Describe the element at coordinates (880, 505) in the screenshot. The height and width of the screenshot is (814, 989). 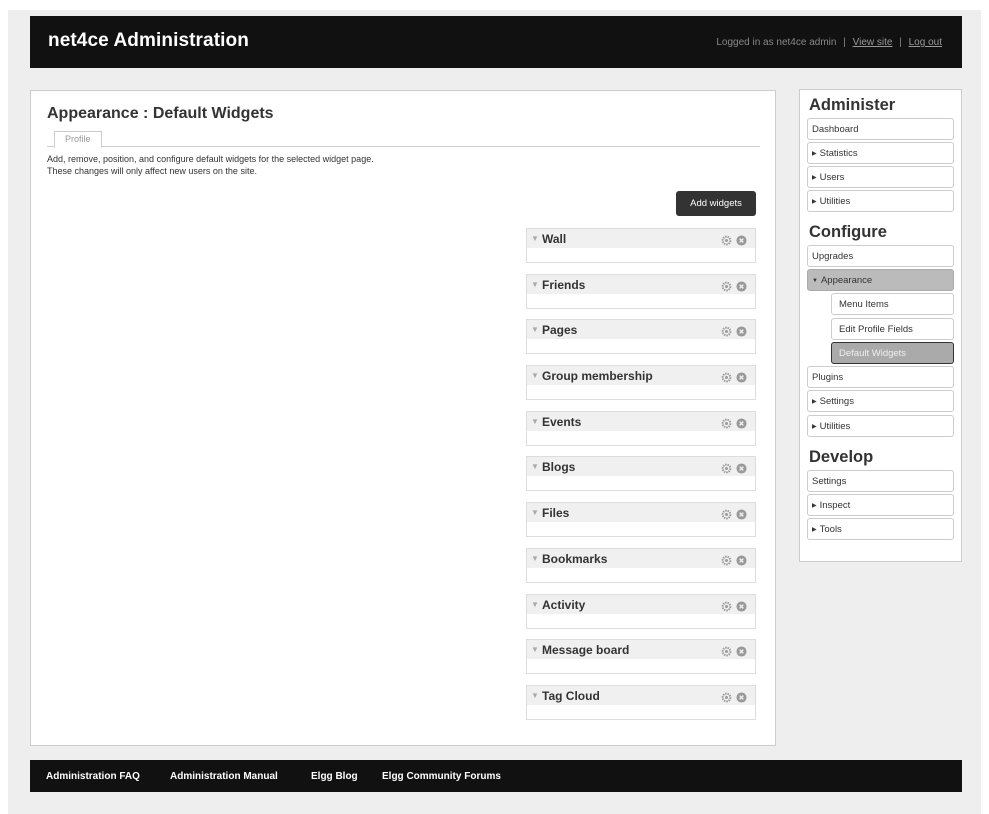
I see `menu-item-inspect: ▶ Inspect` at that location.